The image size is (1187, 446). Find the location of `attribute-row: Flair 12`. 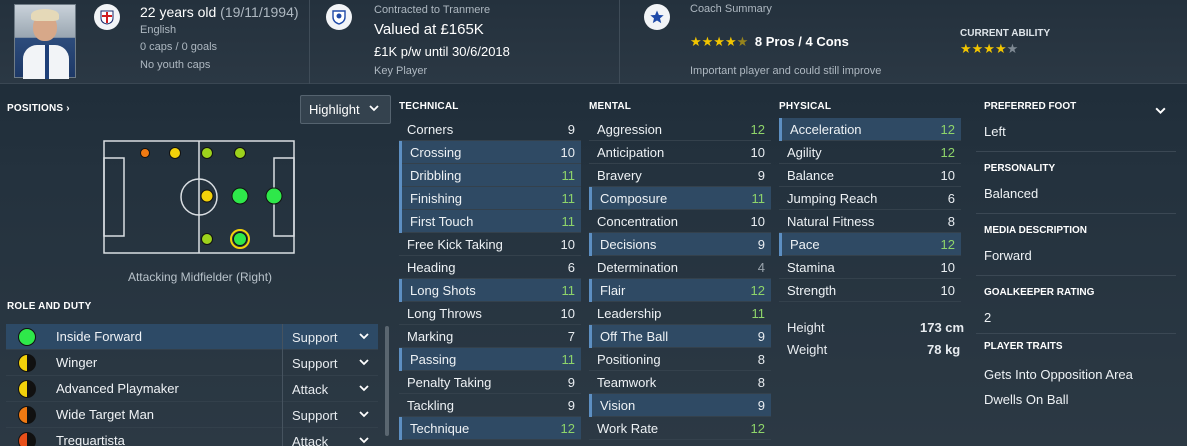

attribute-row: Flair 12 is located at coordinates (680, 290).